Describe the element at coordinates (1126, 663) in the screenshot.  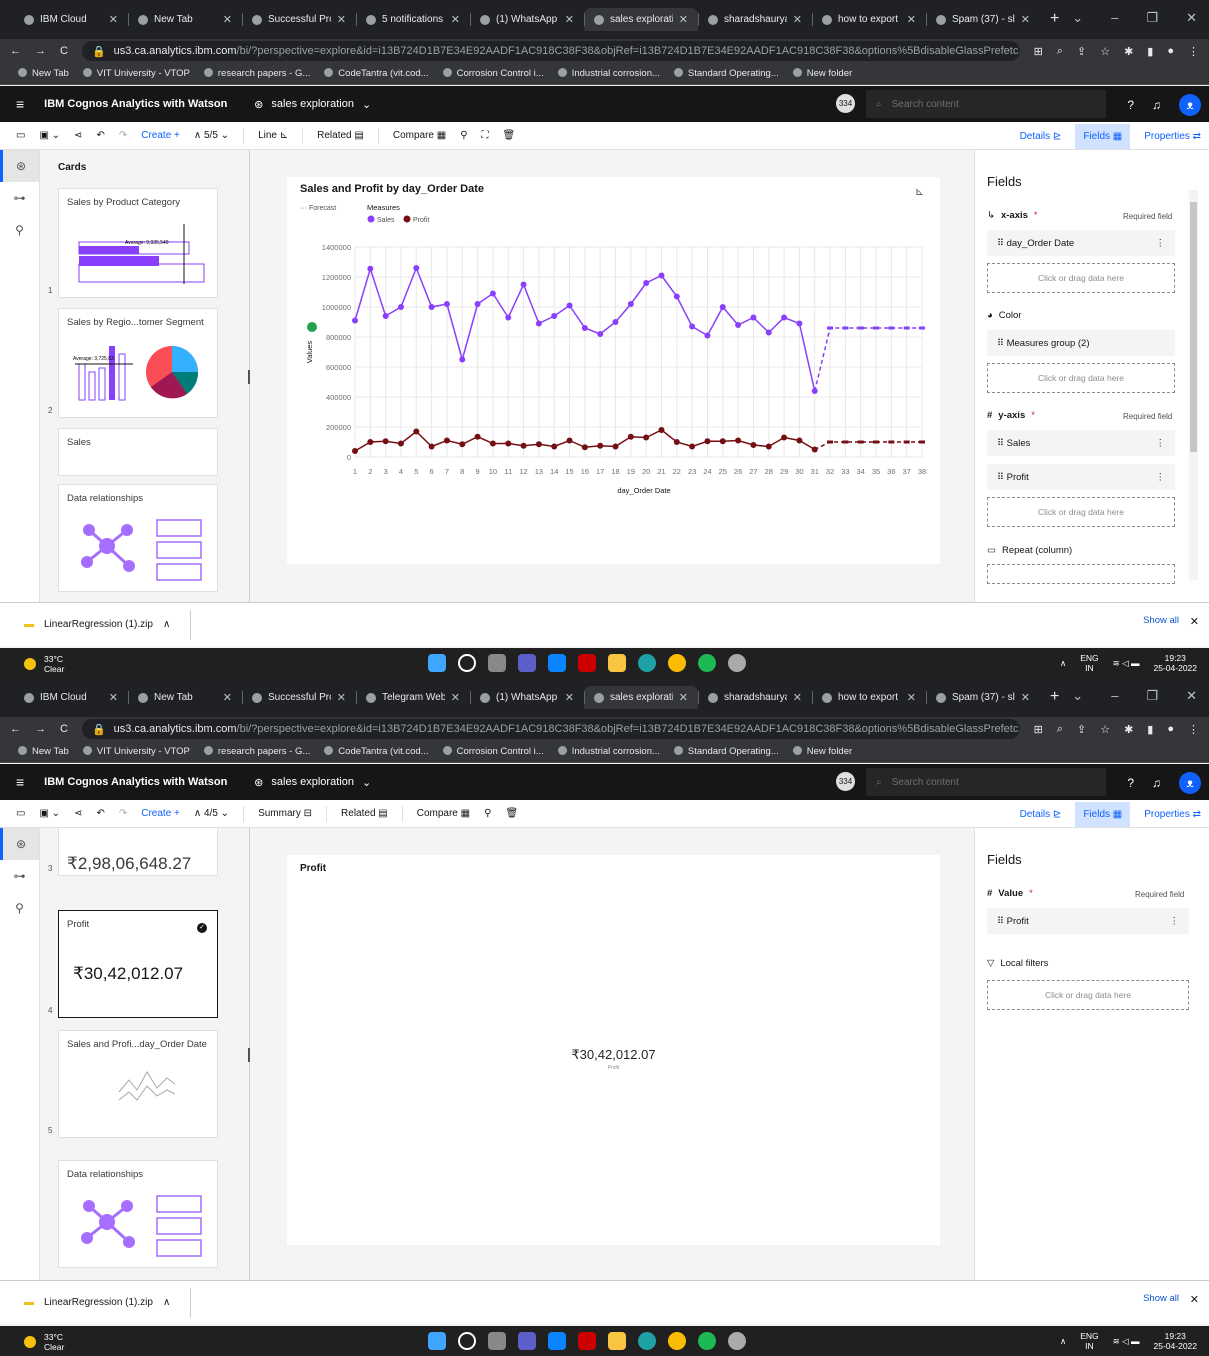
I see `wifi-volume-battery-icons: ≋ ◁ ▬` at that location.